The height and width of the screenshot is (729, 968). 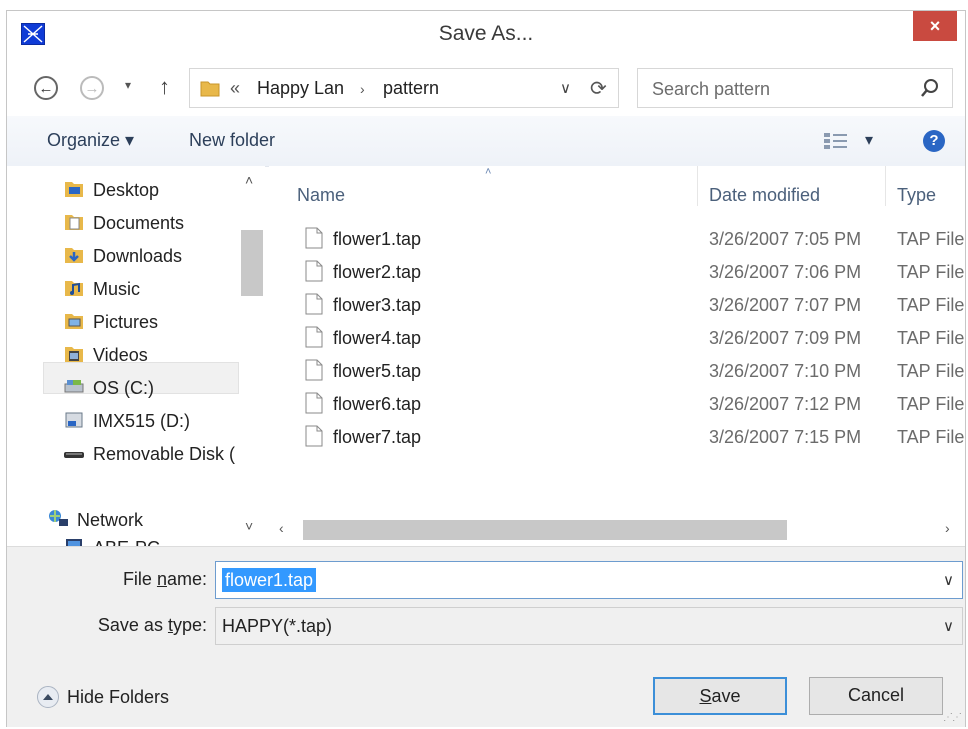 What do you see at coordinates (123, 226) in the screenshot?
I see `sidebar-item-documents: Documents` at bounding box center [123, 226].